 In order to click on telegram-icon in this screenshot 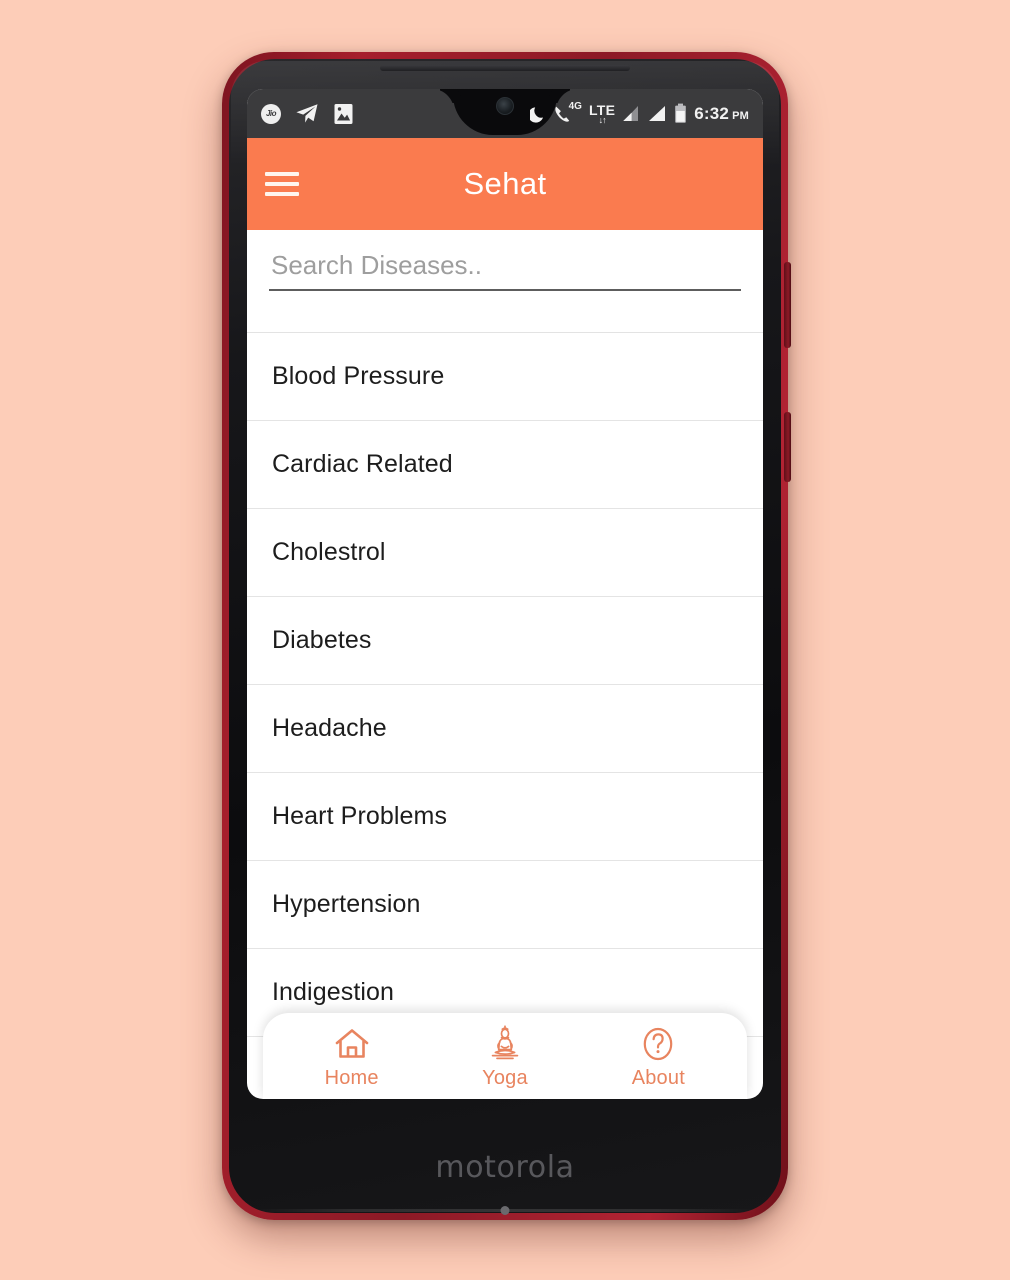, I will do `click(307, 113)`.